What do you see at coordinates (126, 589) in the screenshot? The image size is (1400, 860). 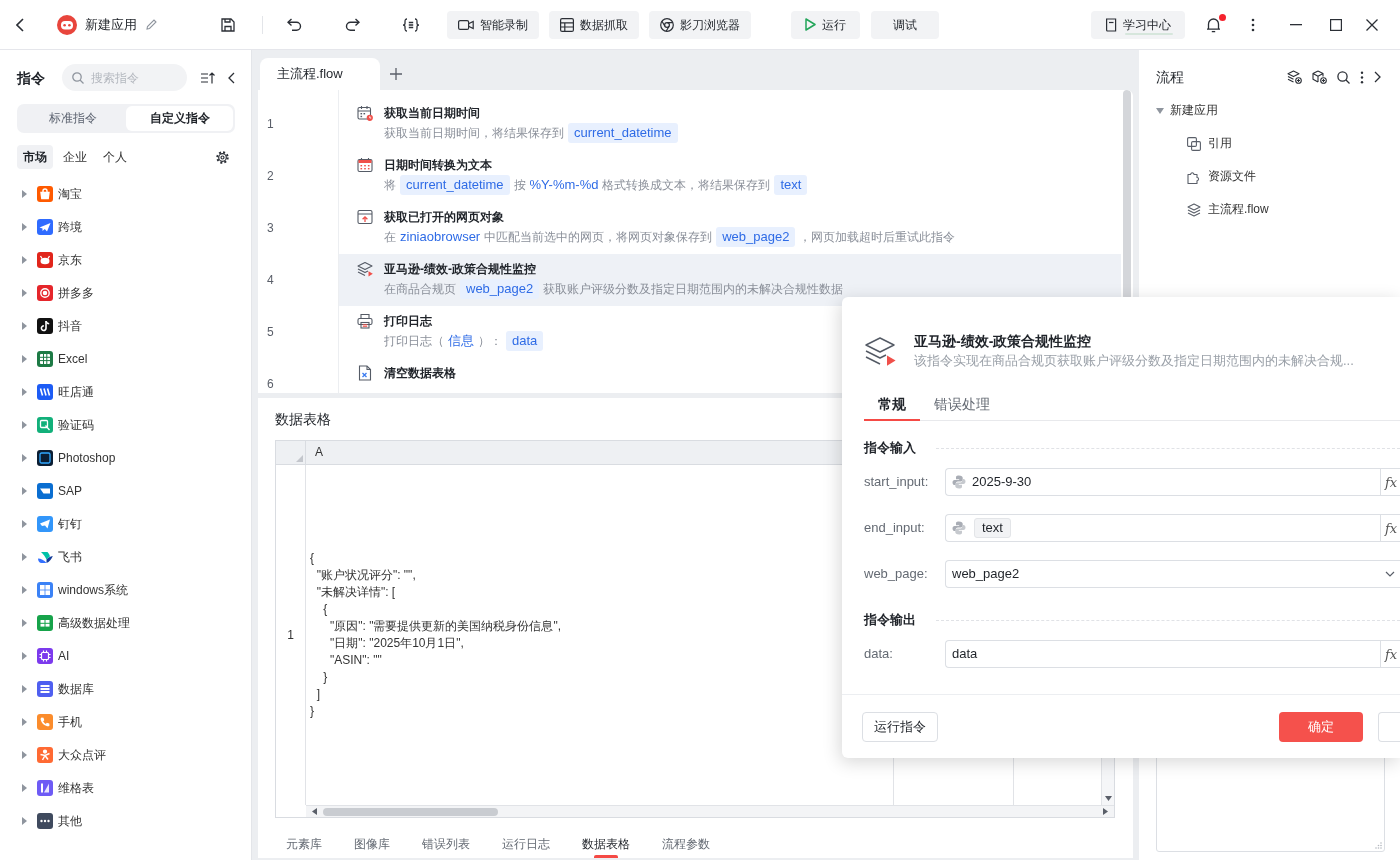 I see `category-item: windows系统` at bounding box center [126, 589].